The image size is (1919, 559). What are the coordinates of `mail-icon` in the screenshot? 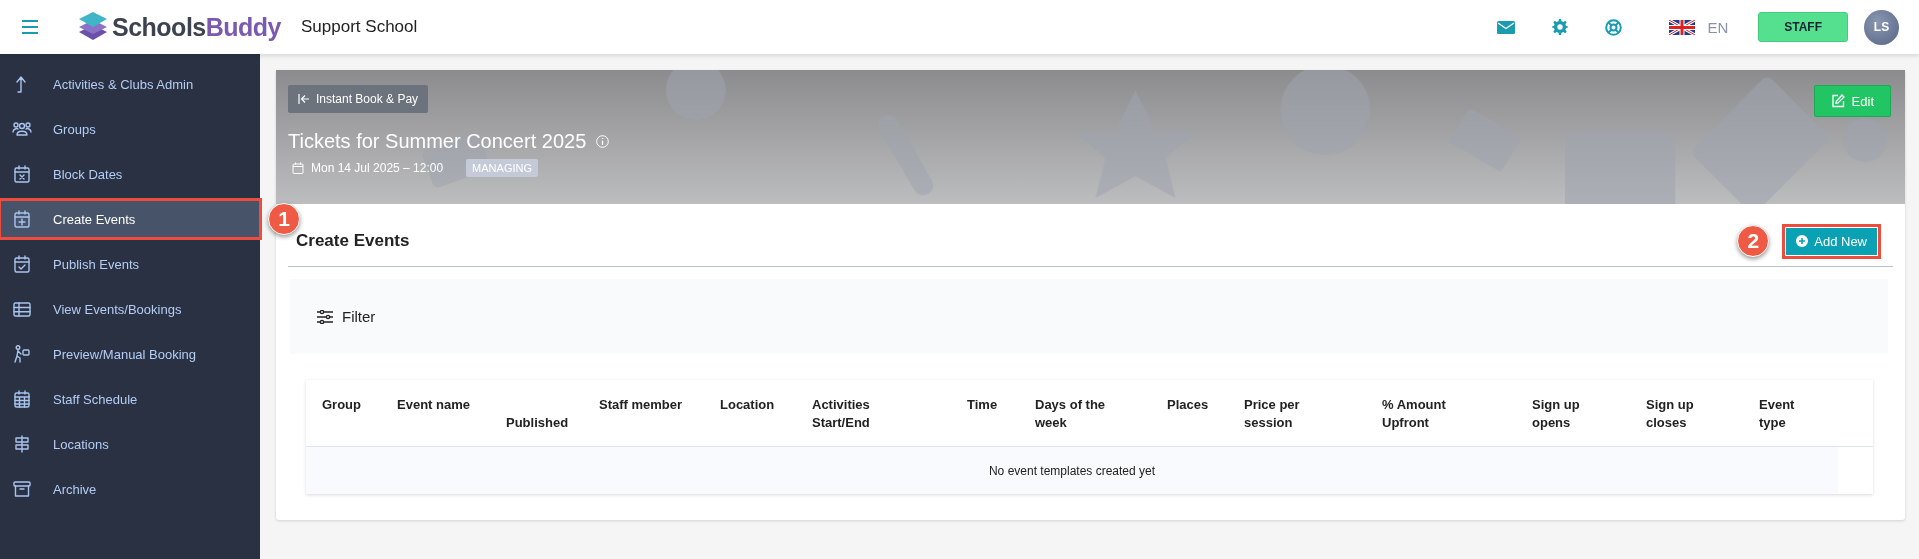 It's located at (1506, 27).